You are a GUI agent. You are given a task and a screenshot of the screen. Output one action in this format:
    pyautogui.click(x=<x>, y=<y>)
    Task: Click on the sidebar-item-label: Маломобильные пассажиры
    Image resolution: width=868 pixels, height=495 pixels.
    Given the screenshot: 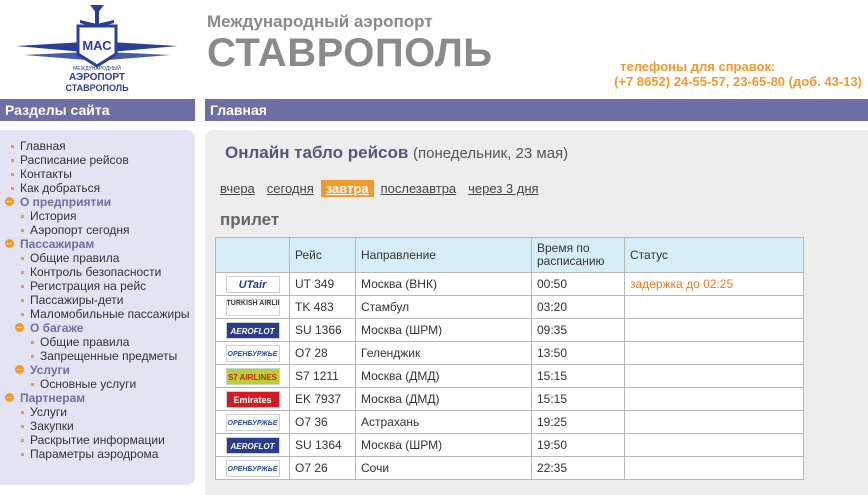 What is the action you would take?
    pyautogui.click(x=110, y=314)
    